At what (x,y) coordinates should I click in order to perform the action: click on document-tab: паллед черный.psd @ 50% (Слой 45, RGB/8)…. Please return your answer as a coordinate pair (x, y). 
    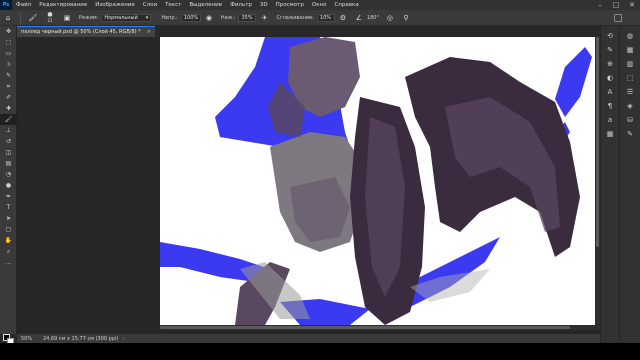
    Looking at the image, I should click on (86, 31).